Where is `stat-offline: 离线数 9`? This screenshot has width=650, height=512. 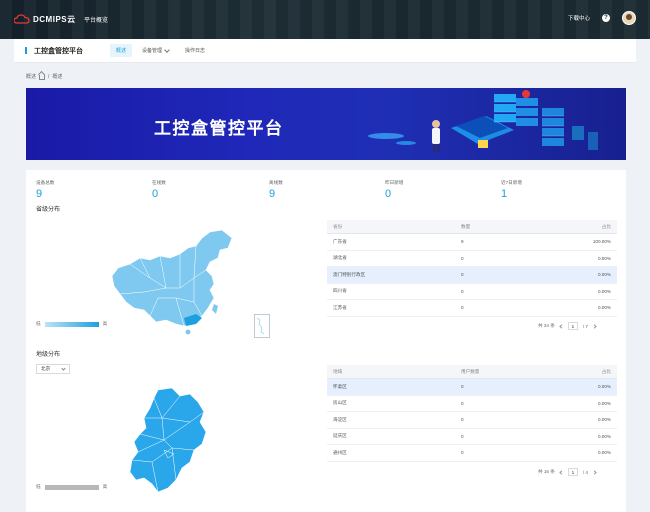 stat-offline: 离线数 9 is located at coordinates (276, 190).